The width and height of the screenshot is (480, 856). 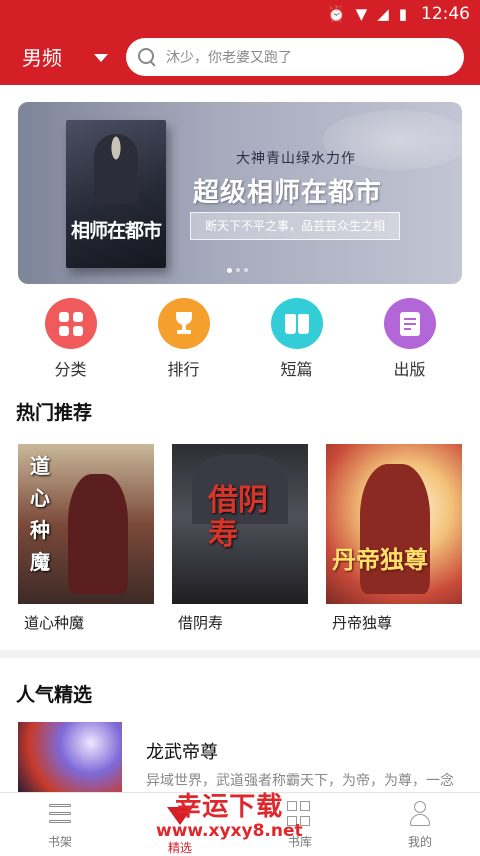 What do you see at coordinates (238, 517) in the screenshot?
I see `cover-title: 借阴寿` at bounding box center [238, 517].